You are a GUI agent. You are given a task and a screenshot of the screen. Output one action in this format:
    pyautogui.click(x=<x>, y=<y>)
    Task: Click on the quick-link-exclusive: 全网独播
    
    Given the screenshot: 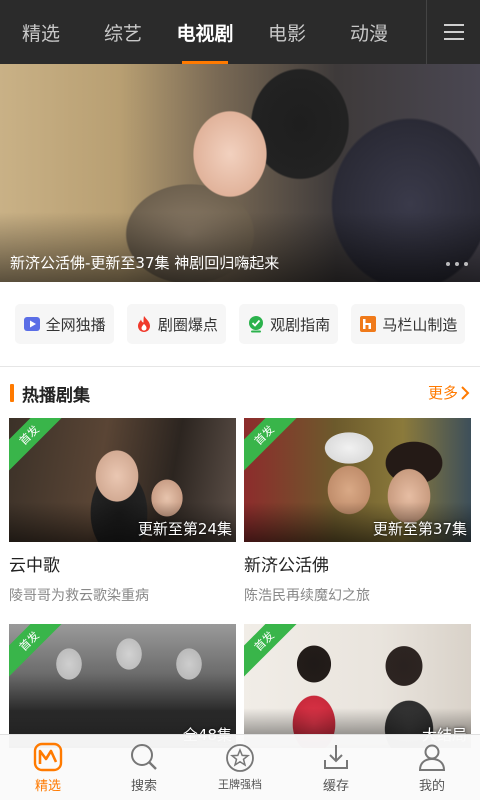 What is the action you would take?
    pyautogui.click(x=64, y=324)
    